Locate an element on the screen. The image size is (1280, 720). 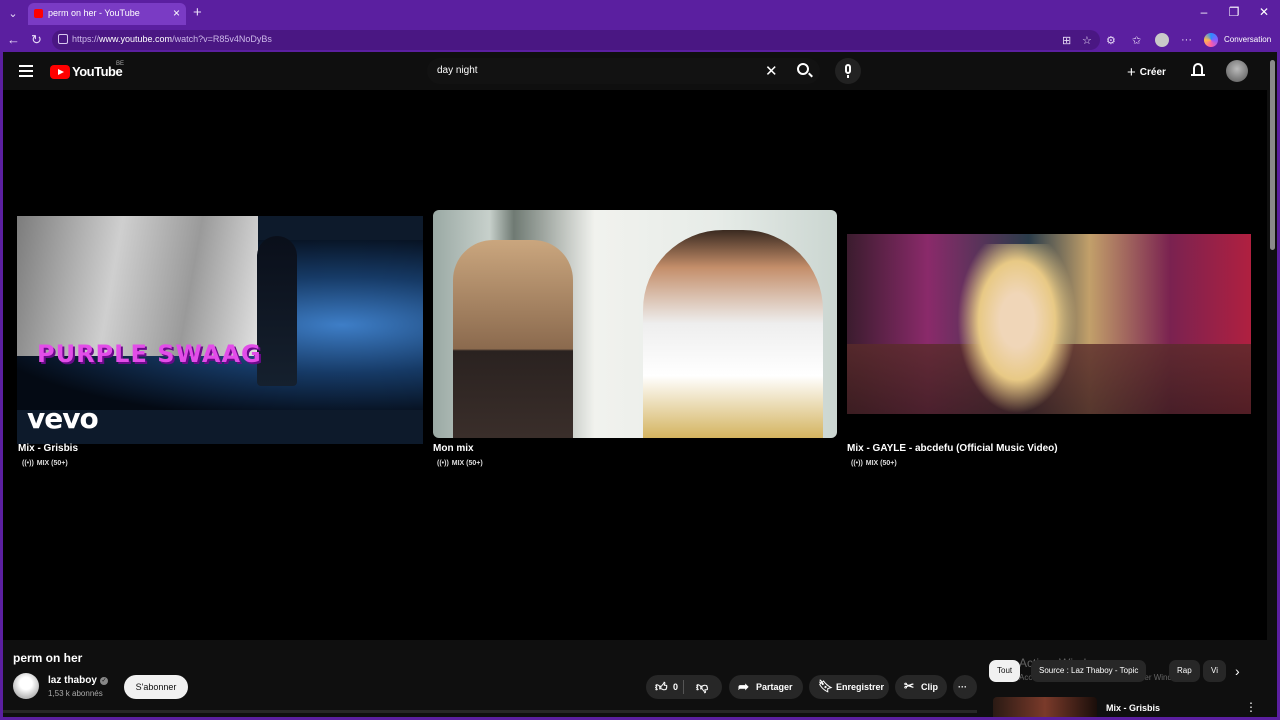
card-title: Mix - Grisbis is located at coordinates (48, 448).